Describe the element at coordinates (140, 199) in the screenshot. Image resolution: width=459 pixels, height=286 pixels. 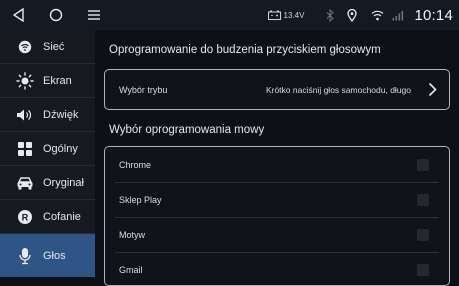
I see `app-name: Sklep Play` at that location.